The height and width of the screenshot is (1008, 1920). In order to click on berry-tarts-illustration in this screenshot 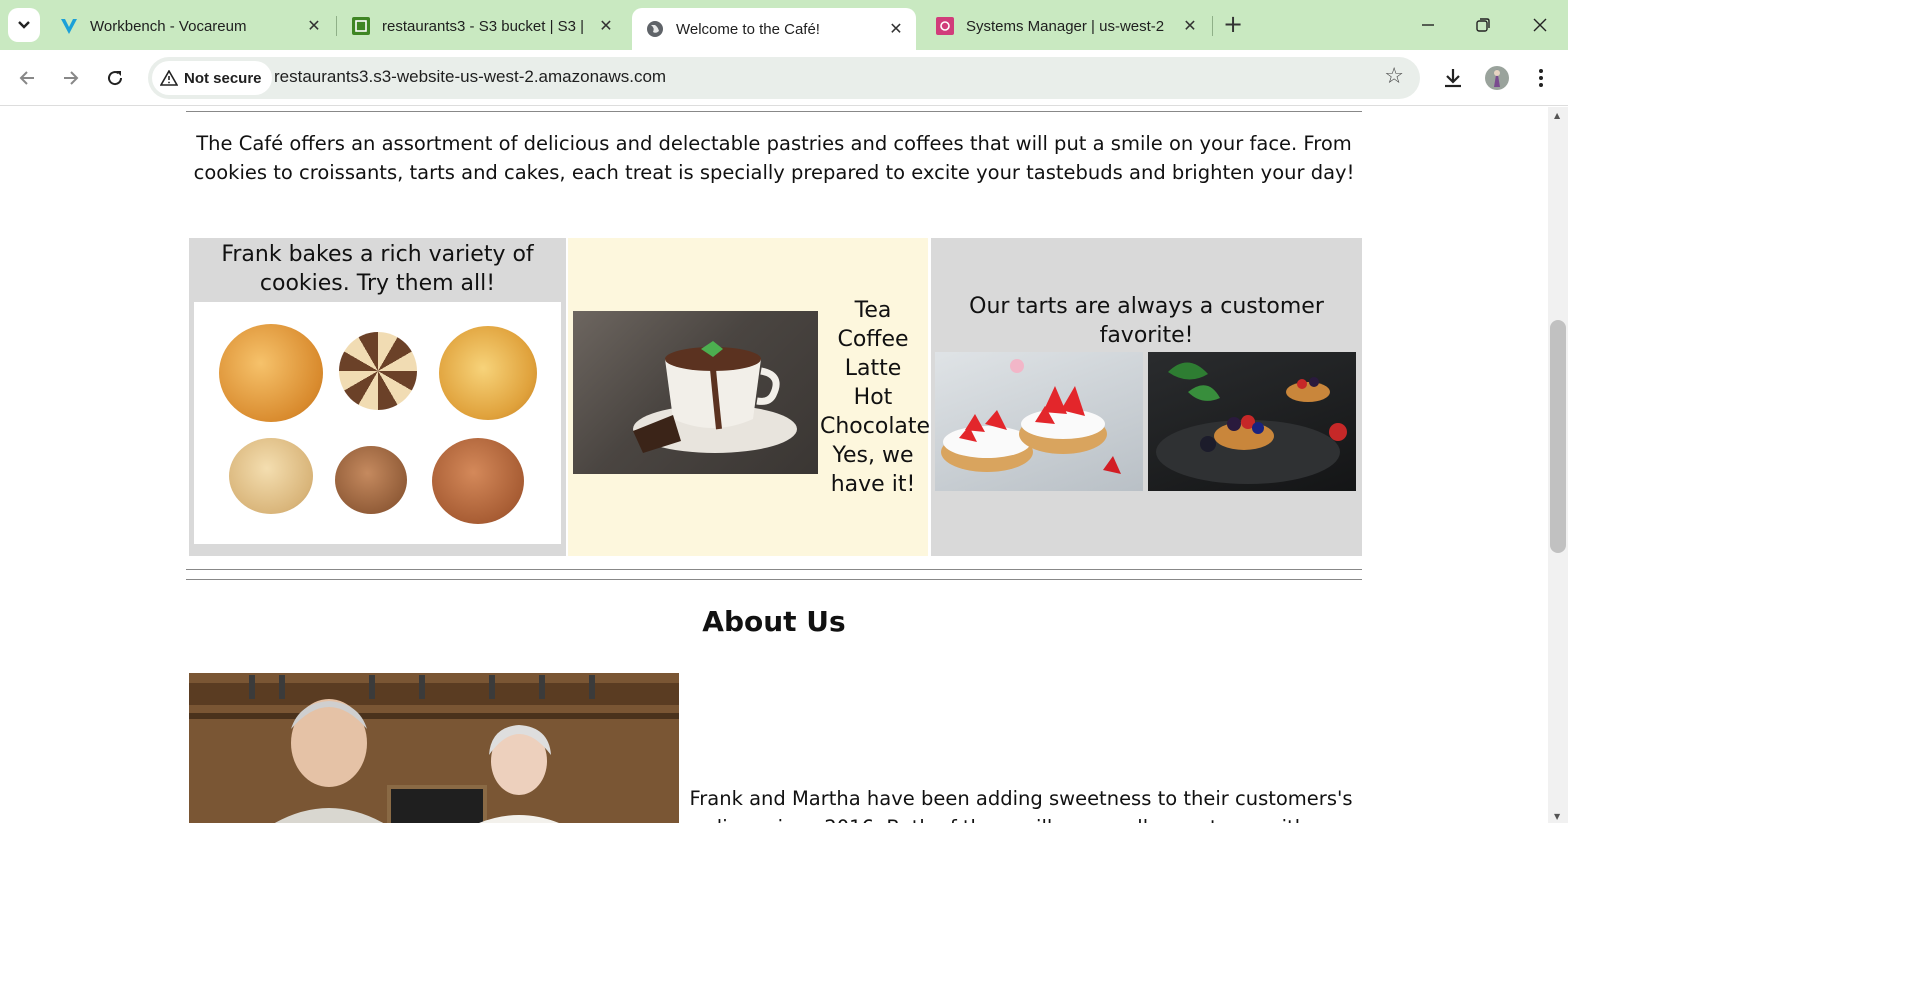, I will do `click(1251, 423)`.